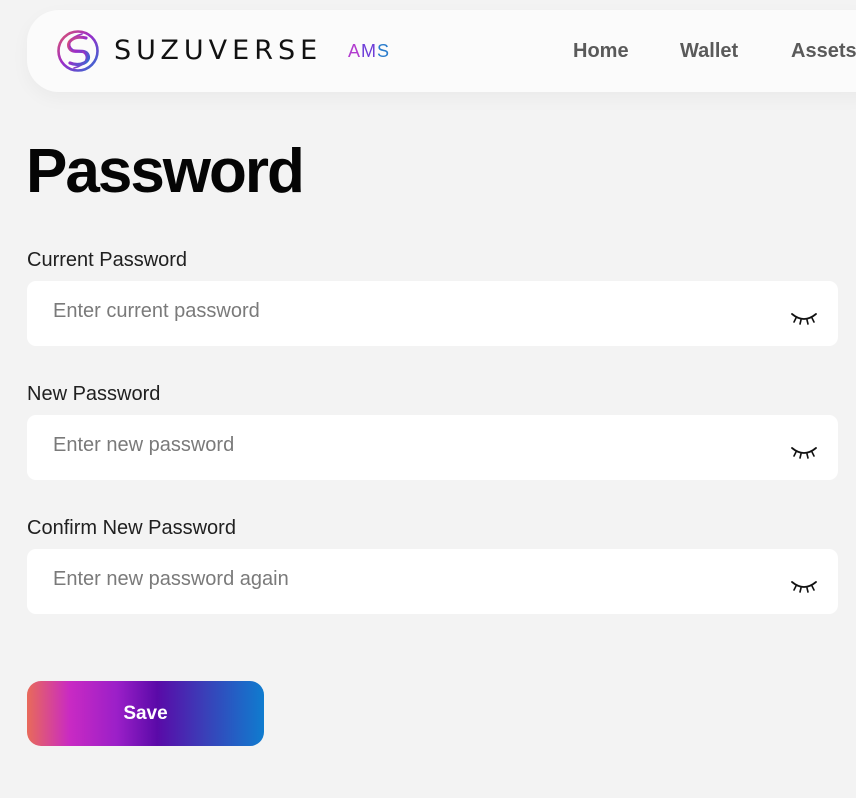  Describe the element at coordinates (165, 171) in the screenshot. I see `page-title: Password` at that location.